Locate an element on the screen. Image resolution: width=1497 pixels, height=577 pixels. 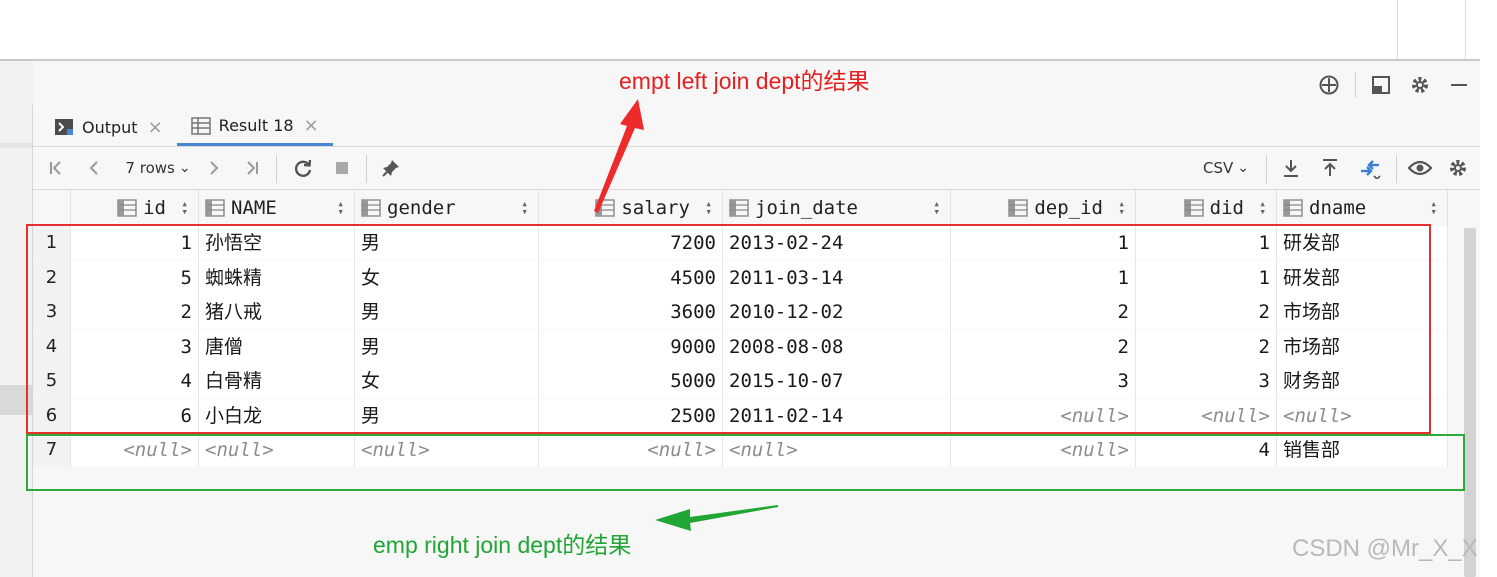
watermark: CSDN @Mr_X_X is located at coordinates (1385, 548).